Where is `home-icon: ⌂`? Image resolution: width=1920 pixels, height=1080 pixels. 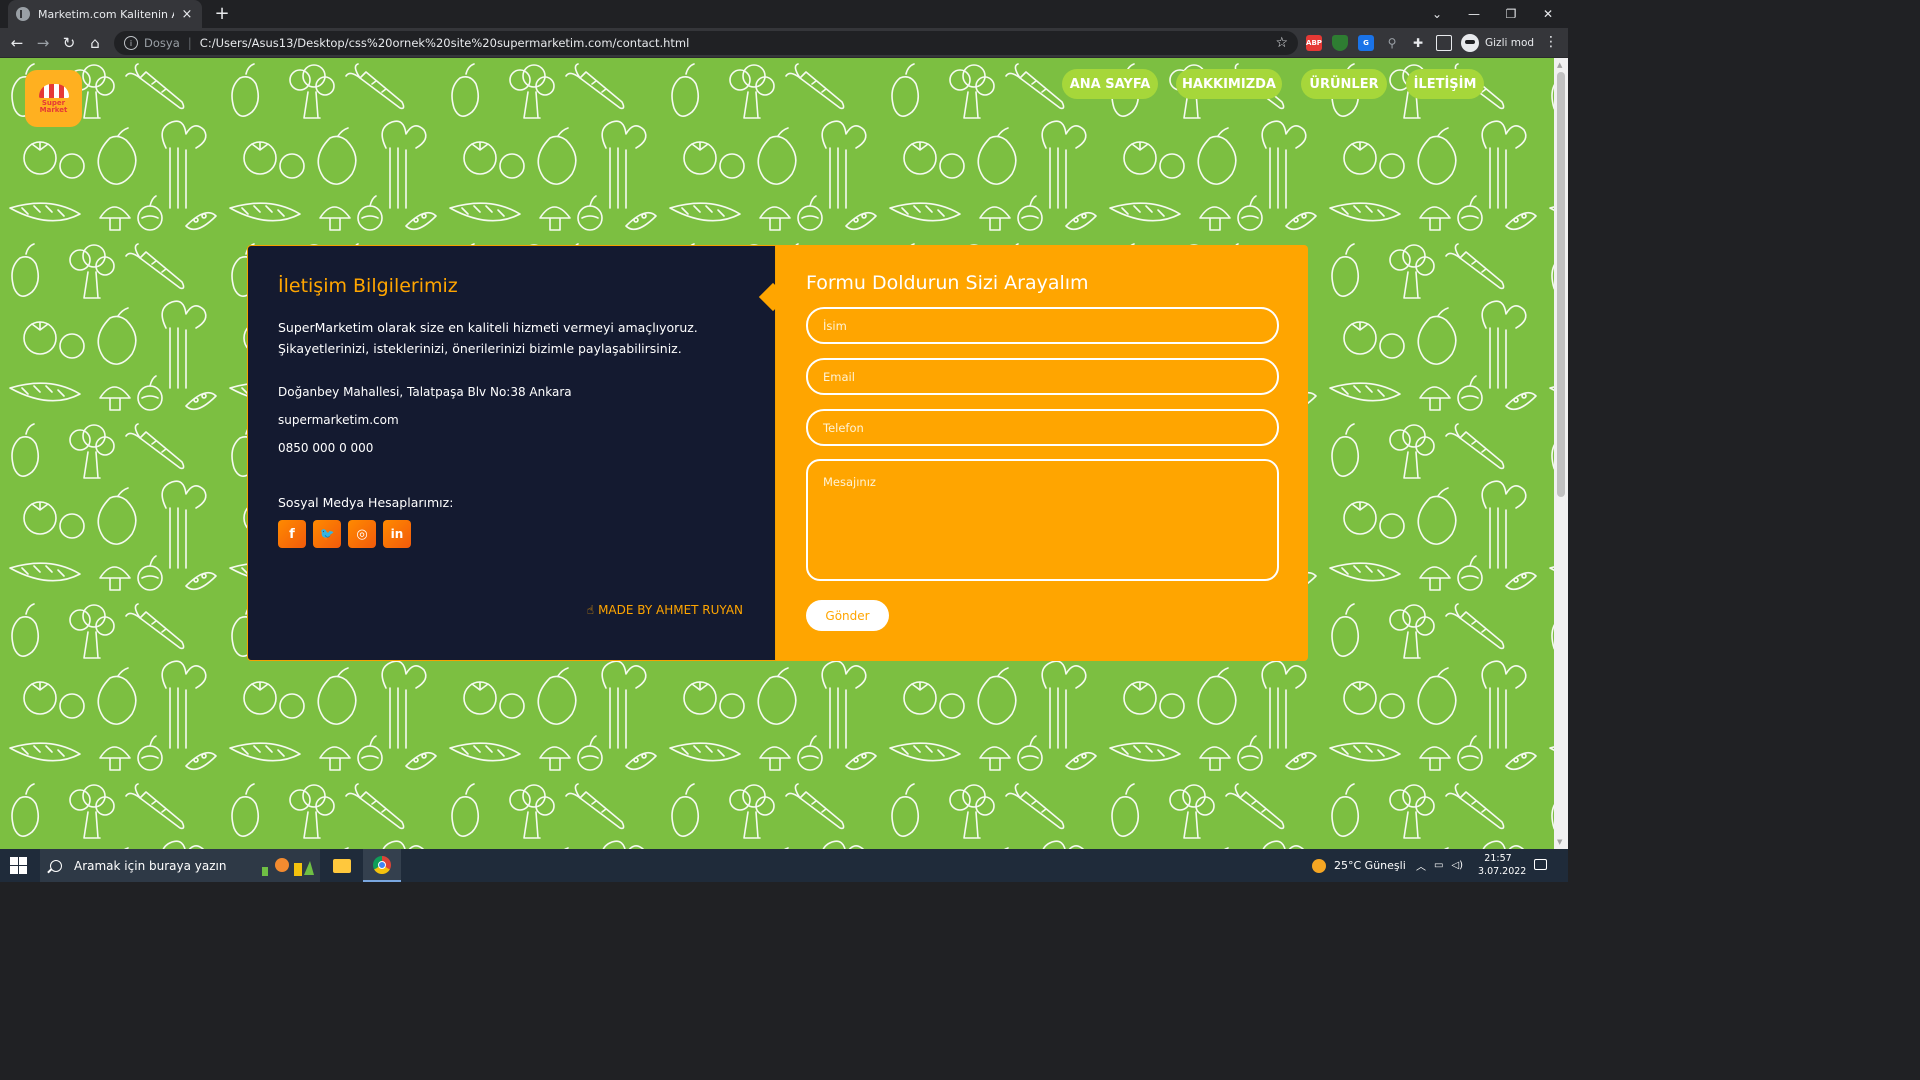
home-icon: ⌂ is located at coordinates (95, 43).